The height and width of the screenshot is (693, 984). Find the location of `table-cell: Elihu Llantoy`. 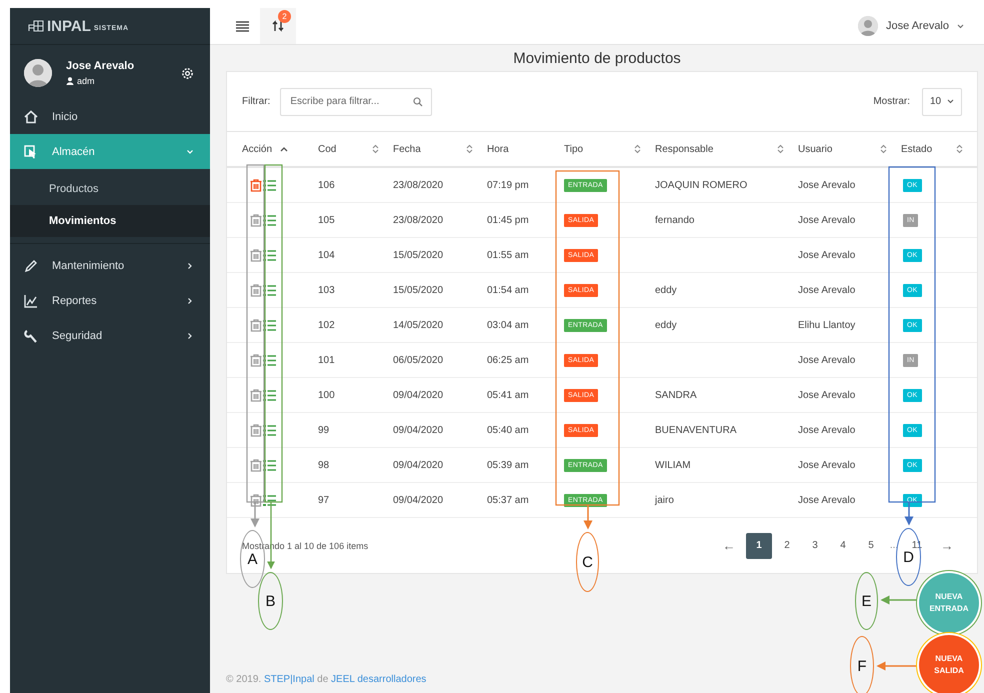

table-cell: Elihu Llantoy is located at coordinates (849, 325).